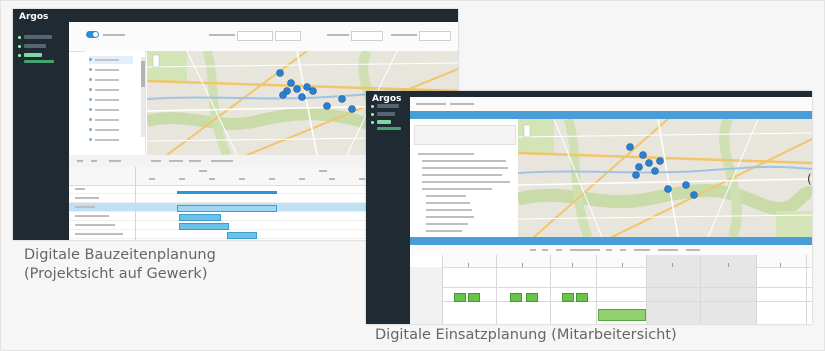 Image resolution: width=825 pixels, height=351 pixels. Describe the element at coordinates (92, 34) in the screenshot. I see `view-toggle` at that location.